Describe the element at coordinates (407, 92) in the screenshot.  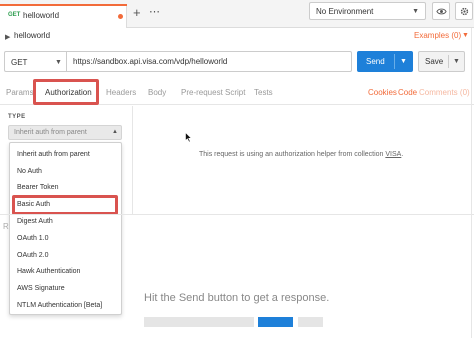
I see `code-link: Code` at that location.